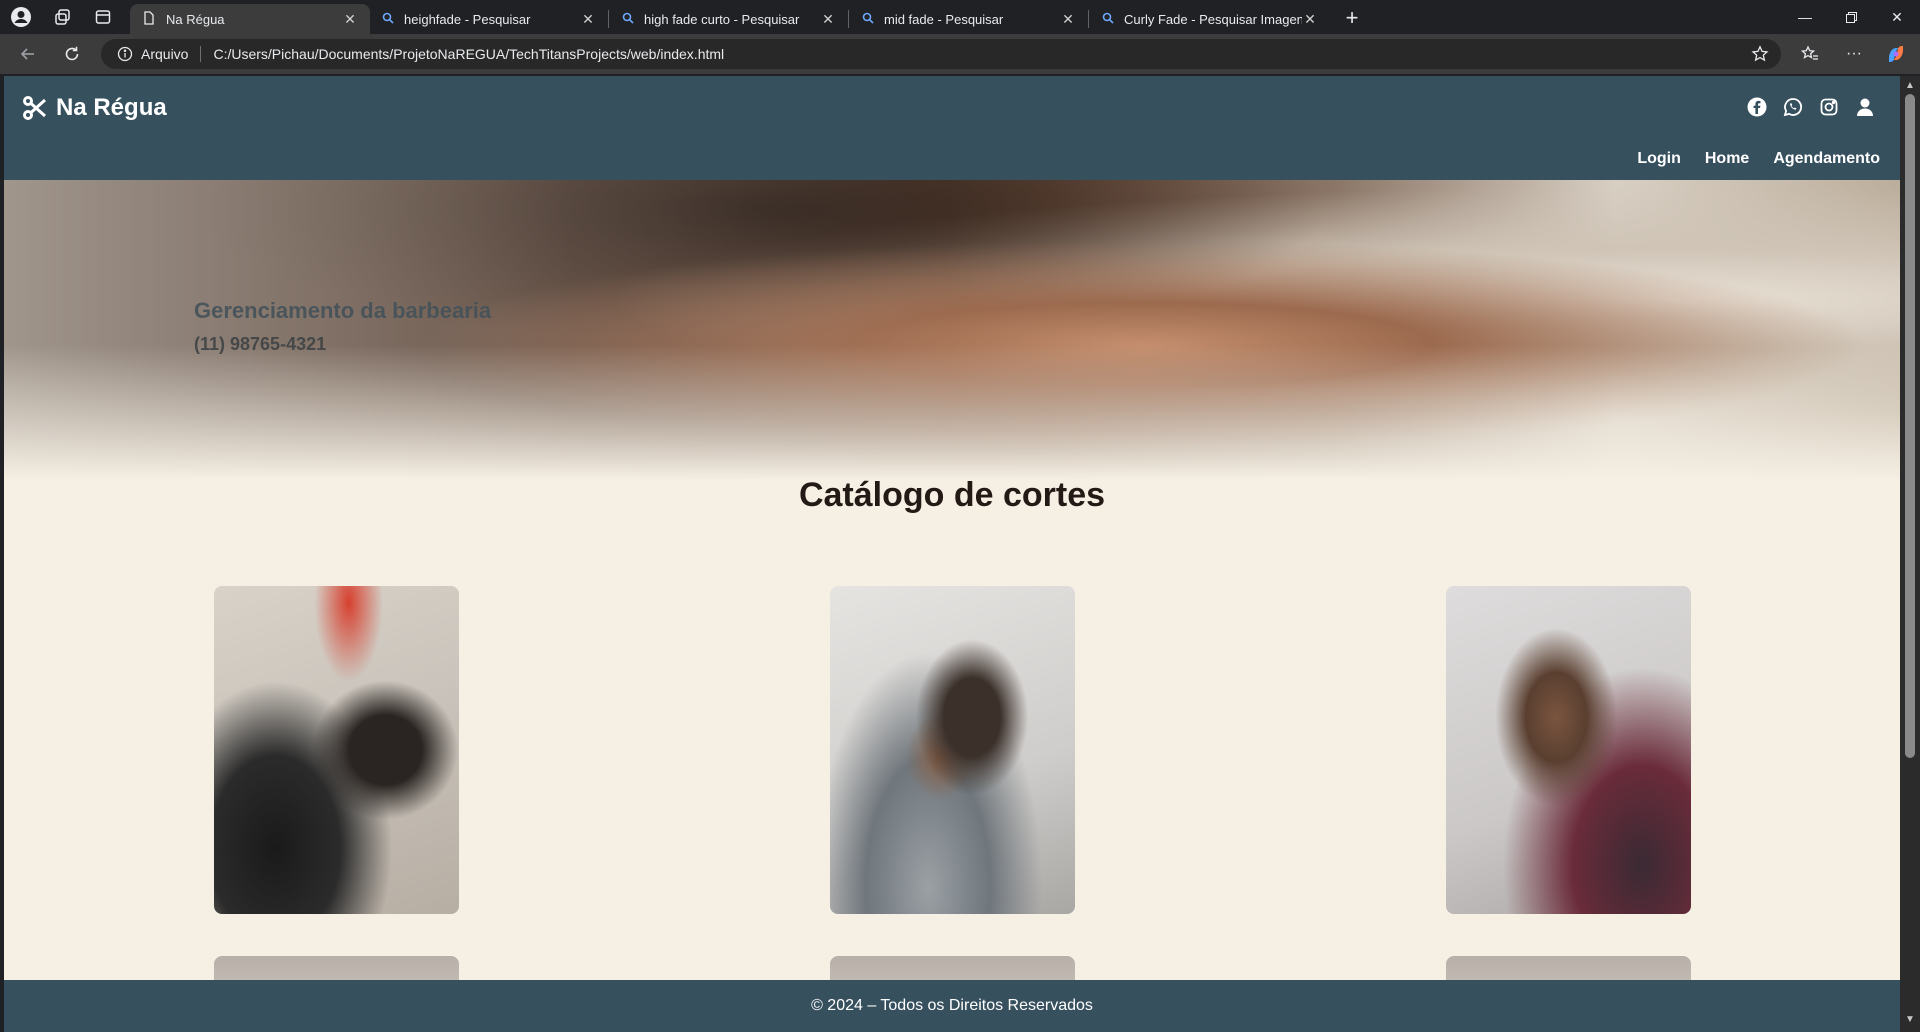 Image resolution: width=1920 pixels, height=1032 pixels. I want to click on tab-mid-fade: mid fade - Pesquisar ✕, so click(969, 19).